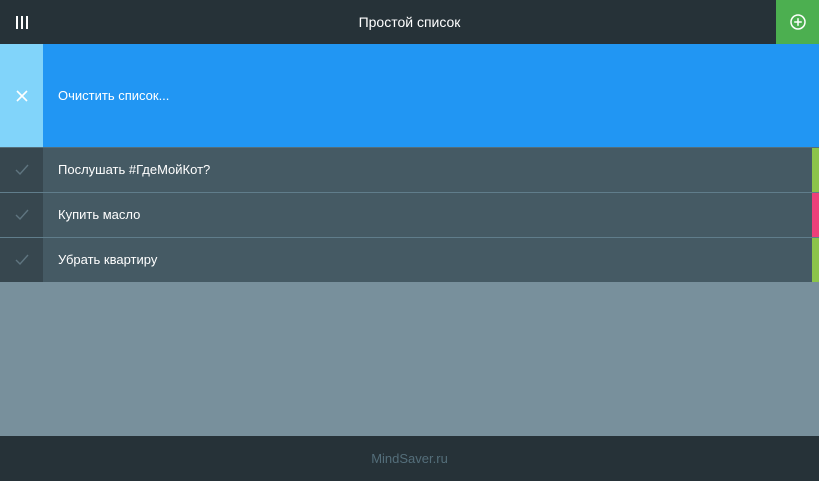 This screenshot has height=481, width=819. What do you see at coordinates (108, 259) in the screenshot?
I see `list-item-label: Убрать квартиру` at bounding box center [108, 259].